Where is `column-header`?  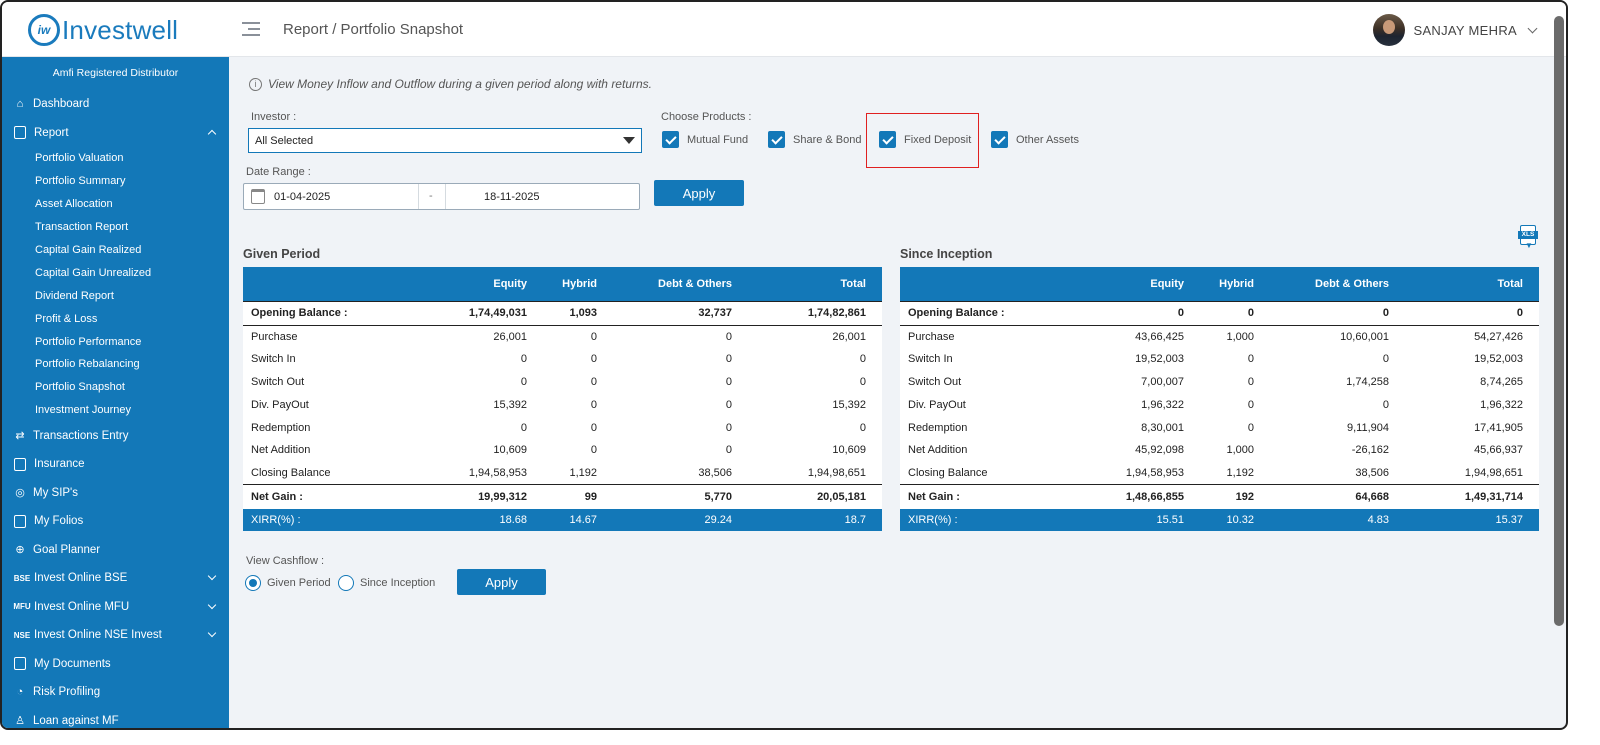
column-header is located at coordinates (975, 284).